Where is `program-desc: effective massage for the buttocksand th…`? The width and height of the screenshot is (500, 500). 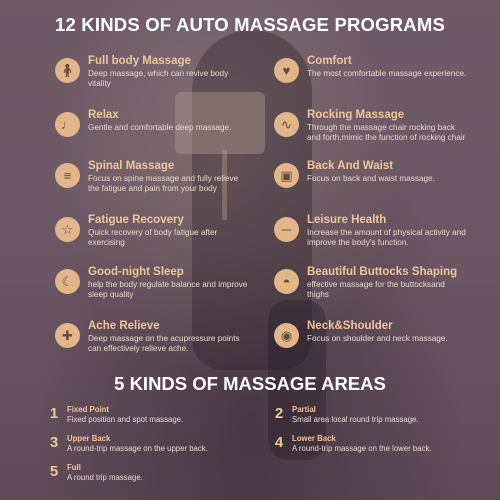
program-desc: effective massage for the buttocksand th… is located at coordinates (376, 290).